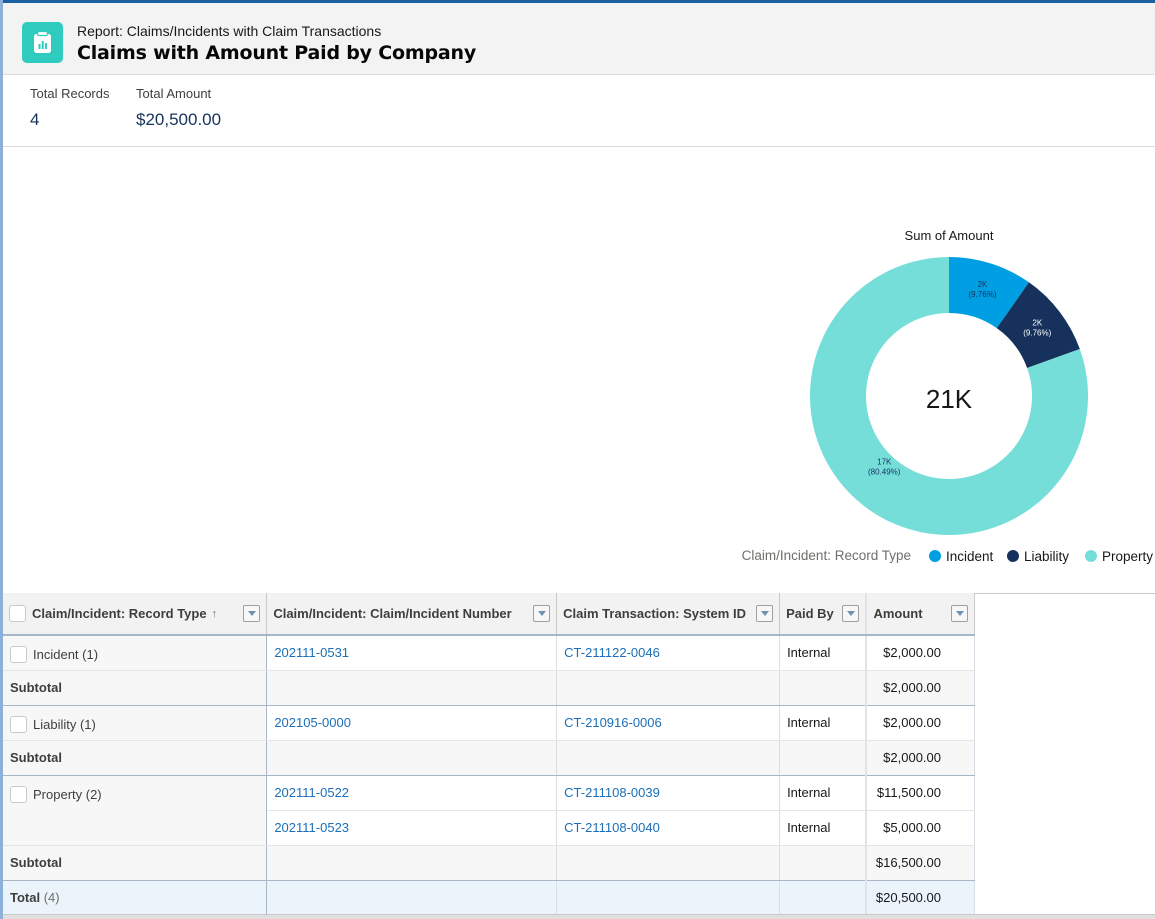 The width and height of the screenshot is (1155, 919). Describe the element at coordinates (311, 827) in the screenshot. I see `claim-number-link: 202111-0523` at that location.